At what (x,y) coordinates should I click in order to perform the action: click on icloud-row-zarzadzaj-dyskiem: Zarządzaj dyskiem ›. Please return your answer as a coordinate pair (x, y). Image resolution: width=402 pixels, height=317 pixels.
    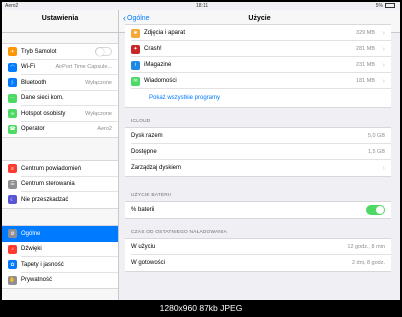
    Looking at the image, I should click on (258, 168).